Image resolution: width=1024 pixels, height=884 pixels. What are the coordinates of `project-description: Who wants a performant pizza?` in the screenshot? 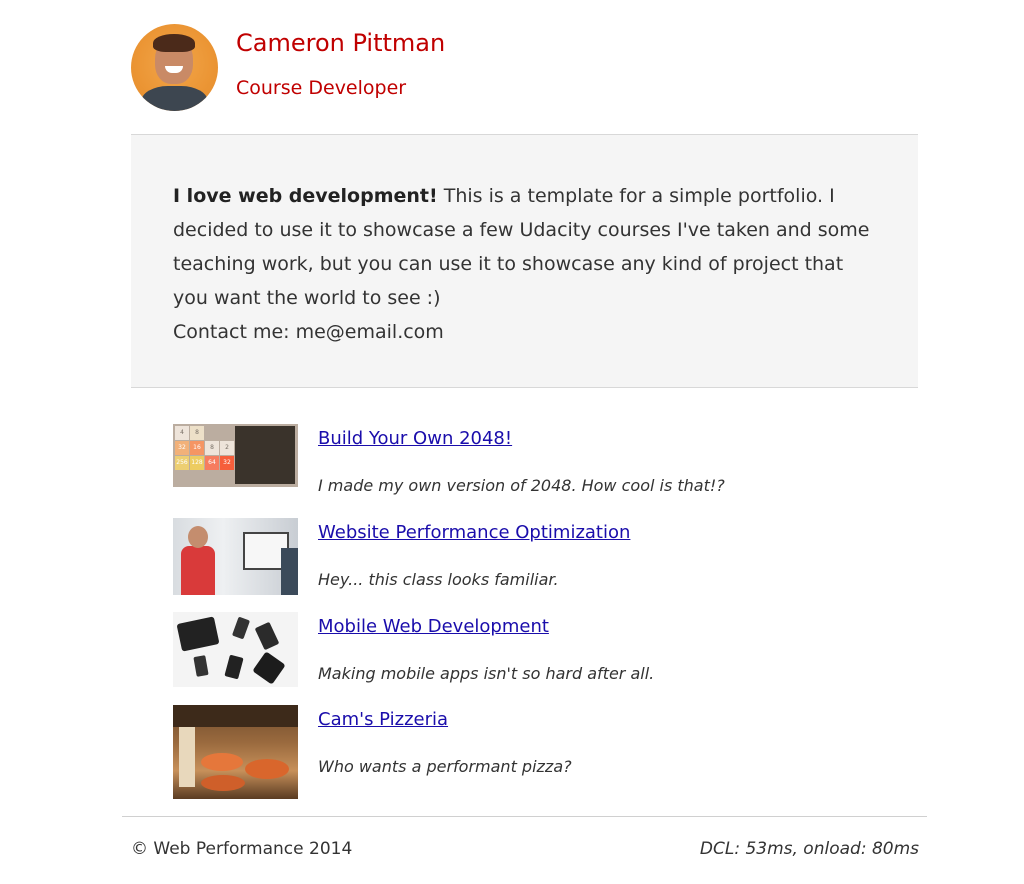 It's located at (445, 766).